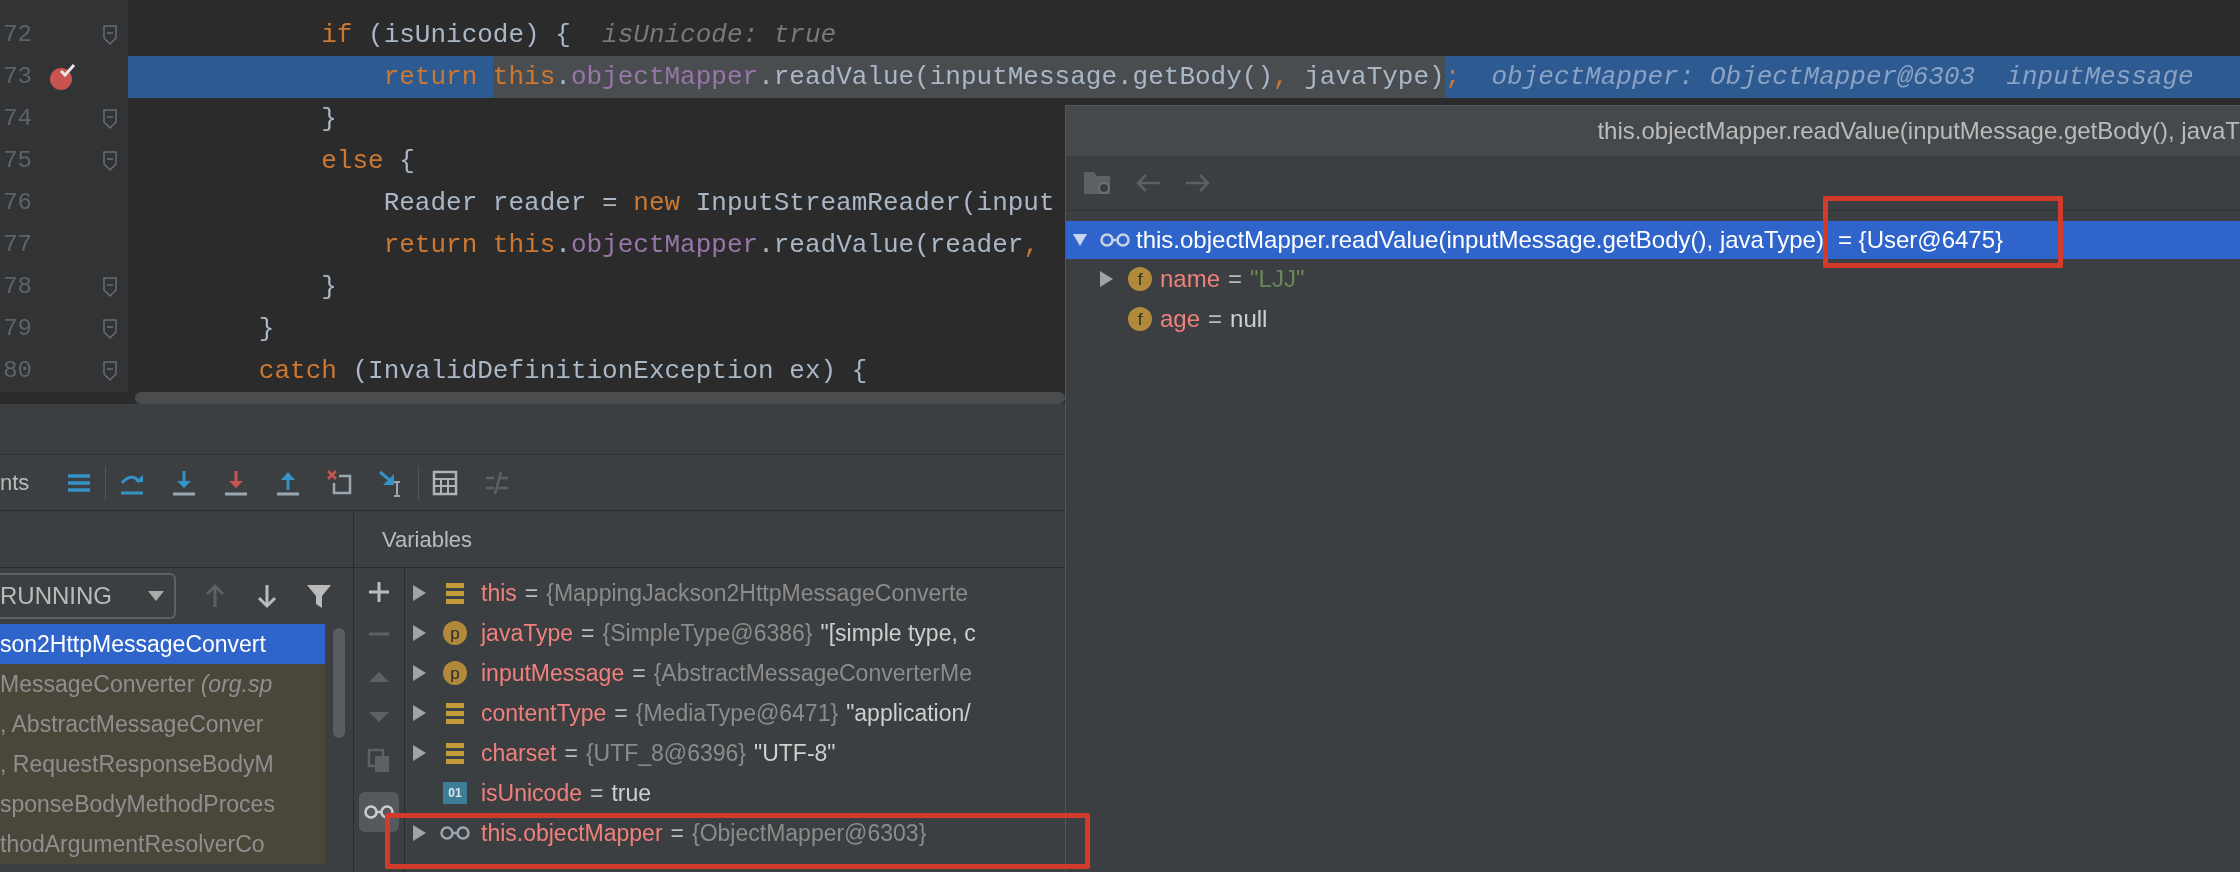 The height and width of the screenshot is (872, 2240). What do you see at coordinates (1322, 793) in the screenshot?
I see `variable-row: 01 isUnicode = true` at bounding box center [1322, 793].